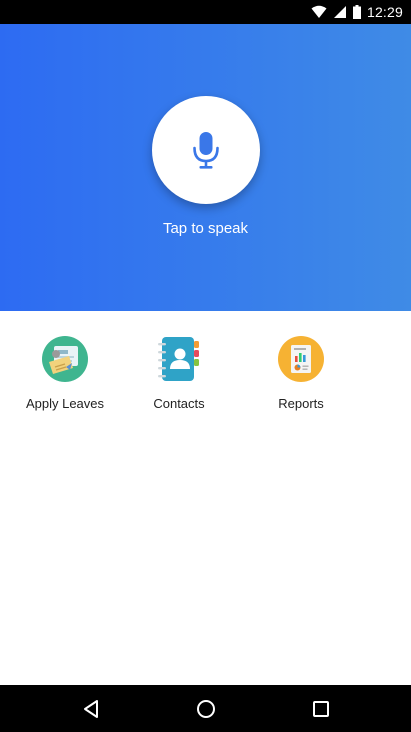 The width and height of the screenshot is (411, 732). I want to click on navigation-bar, so click(205, 708).